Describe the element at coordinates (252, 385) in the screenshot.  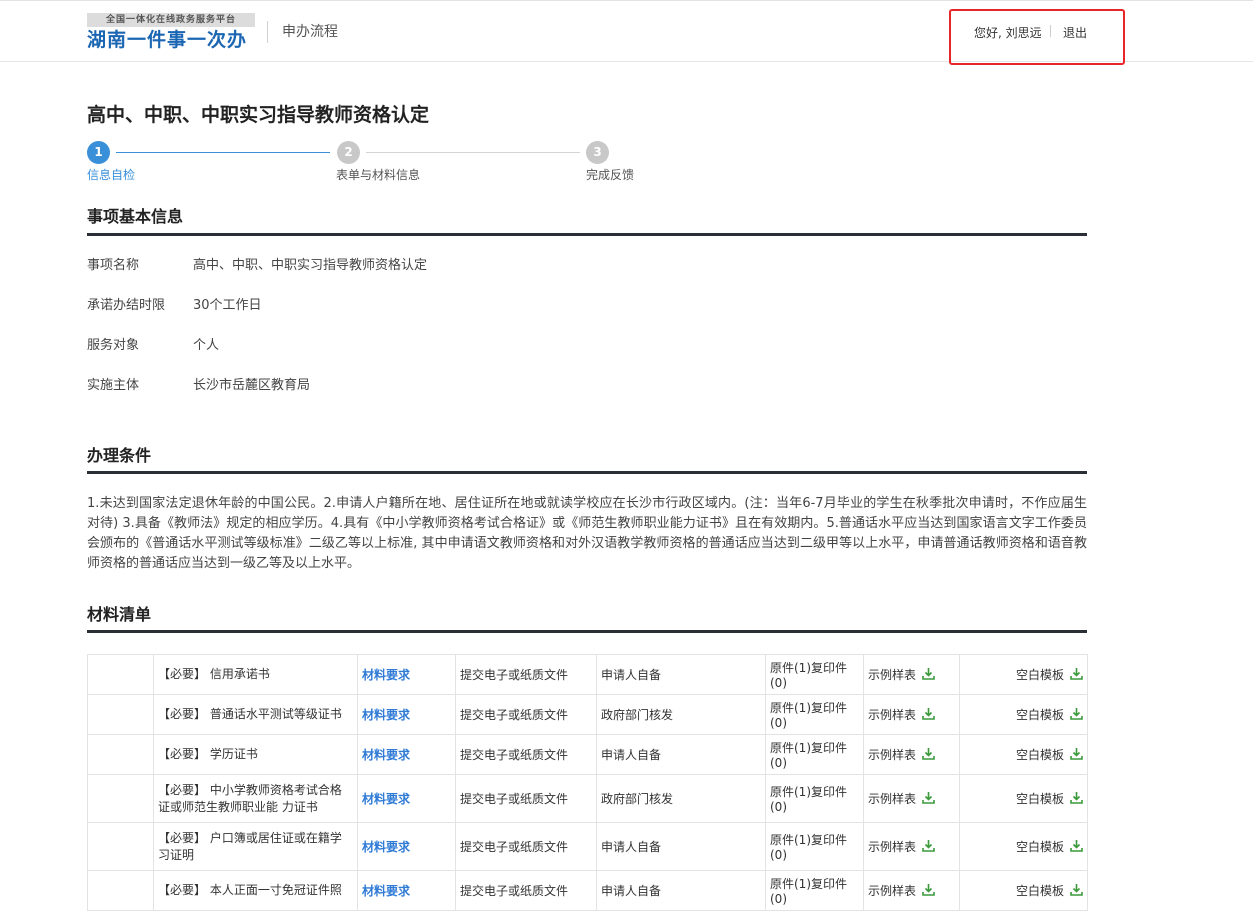
I see `info-value-authority: 长沙市岳麓区教育局` at that location.